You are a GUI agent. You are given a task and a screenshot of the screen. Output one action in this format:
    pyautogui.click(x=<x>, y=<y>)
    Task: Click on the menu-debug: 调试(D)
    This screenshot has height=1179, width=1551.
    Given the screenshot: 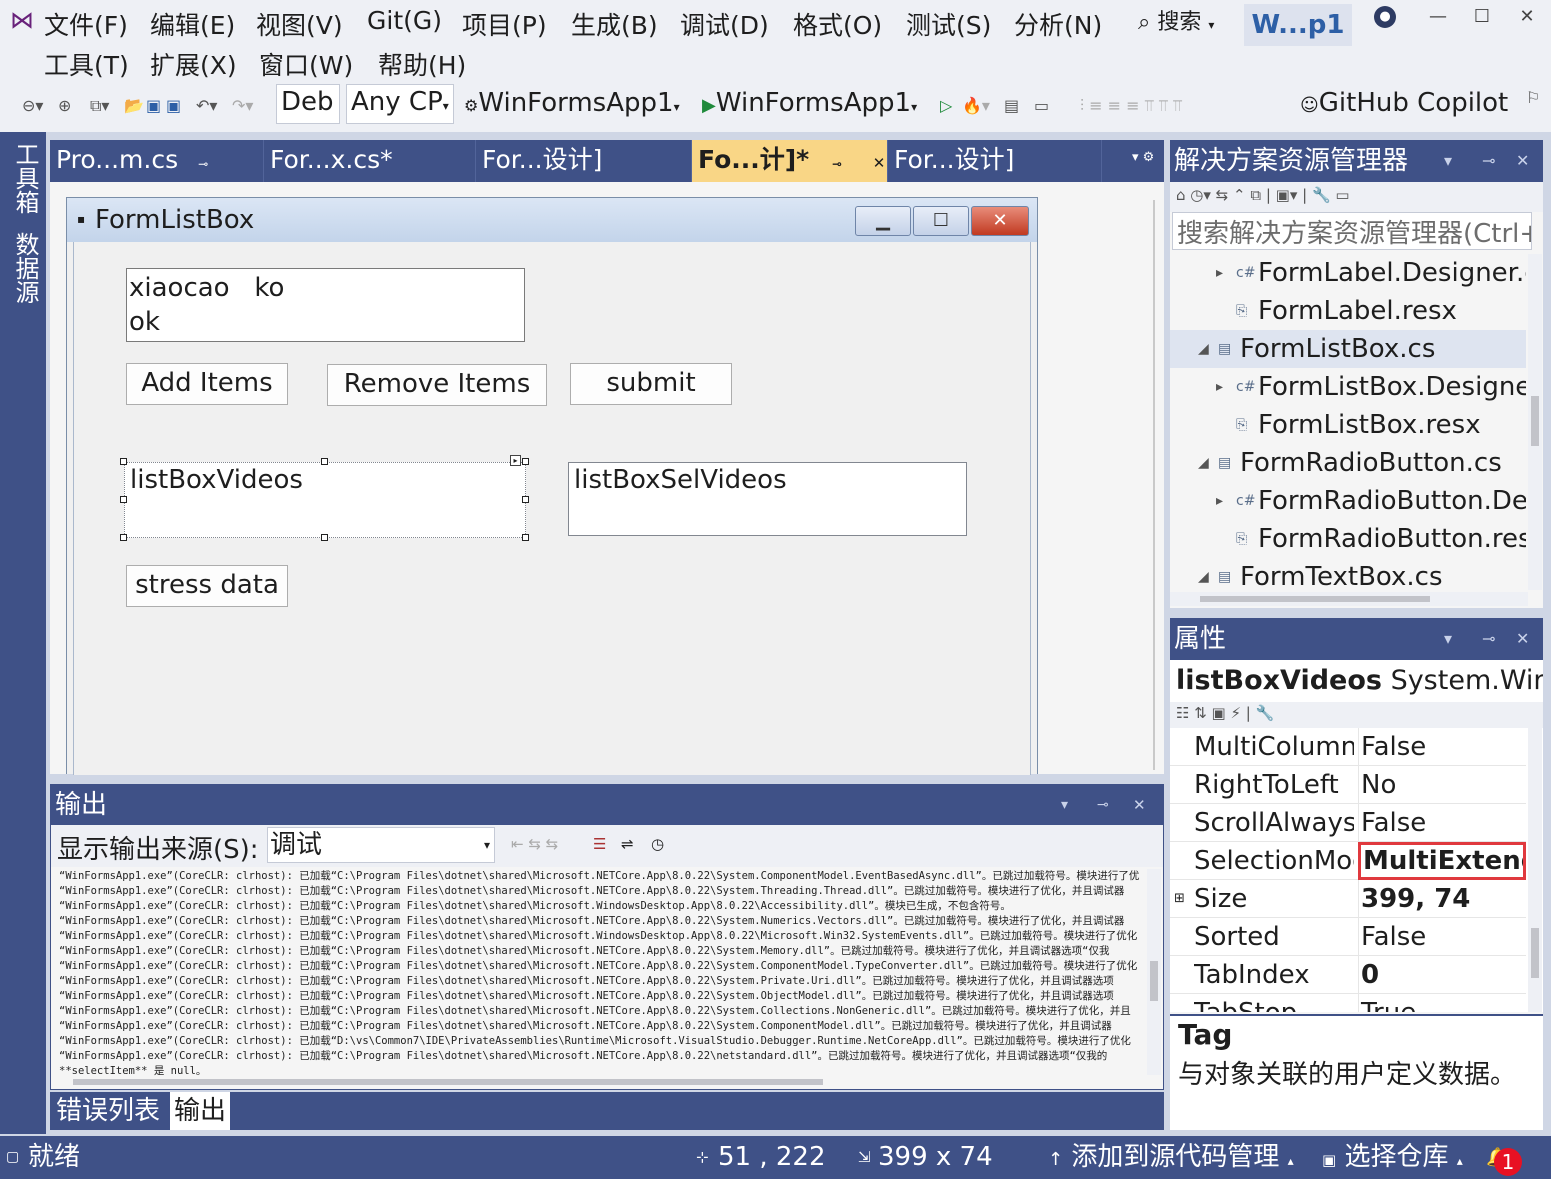 What is the action you would take?
    pyautogui.click(x=724, y=24)
    